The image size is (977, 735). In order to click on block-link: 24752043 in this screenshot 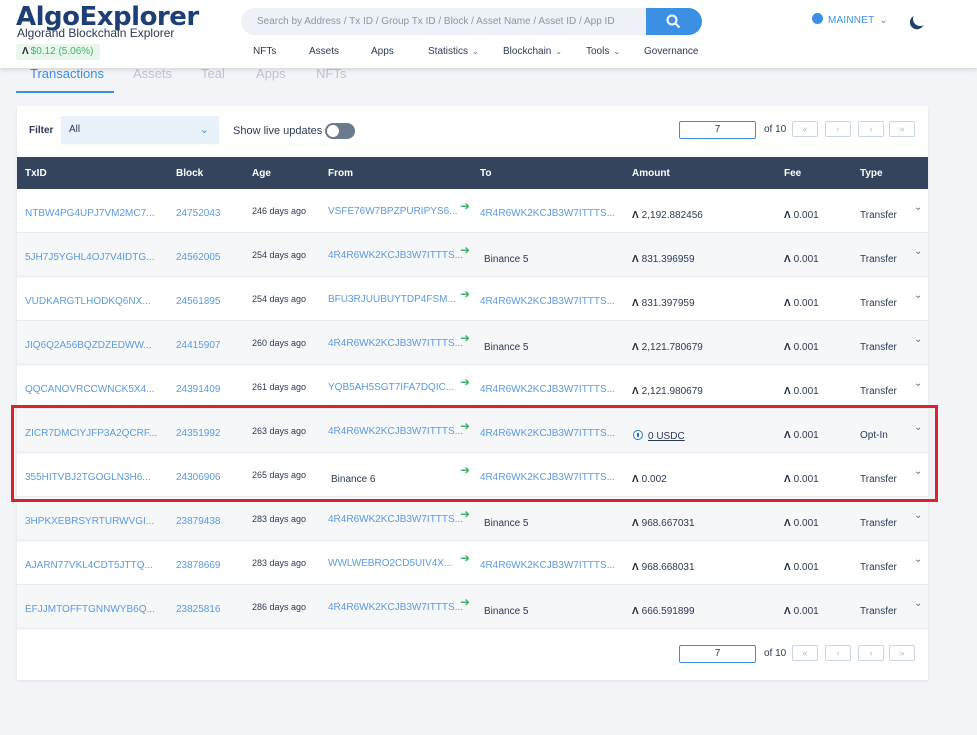, I will do `click(198, 213)`.